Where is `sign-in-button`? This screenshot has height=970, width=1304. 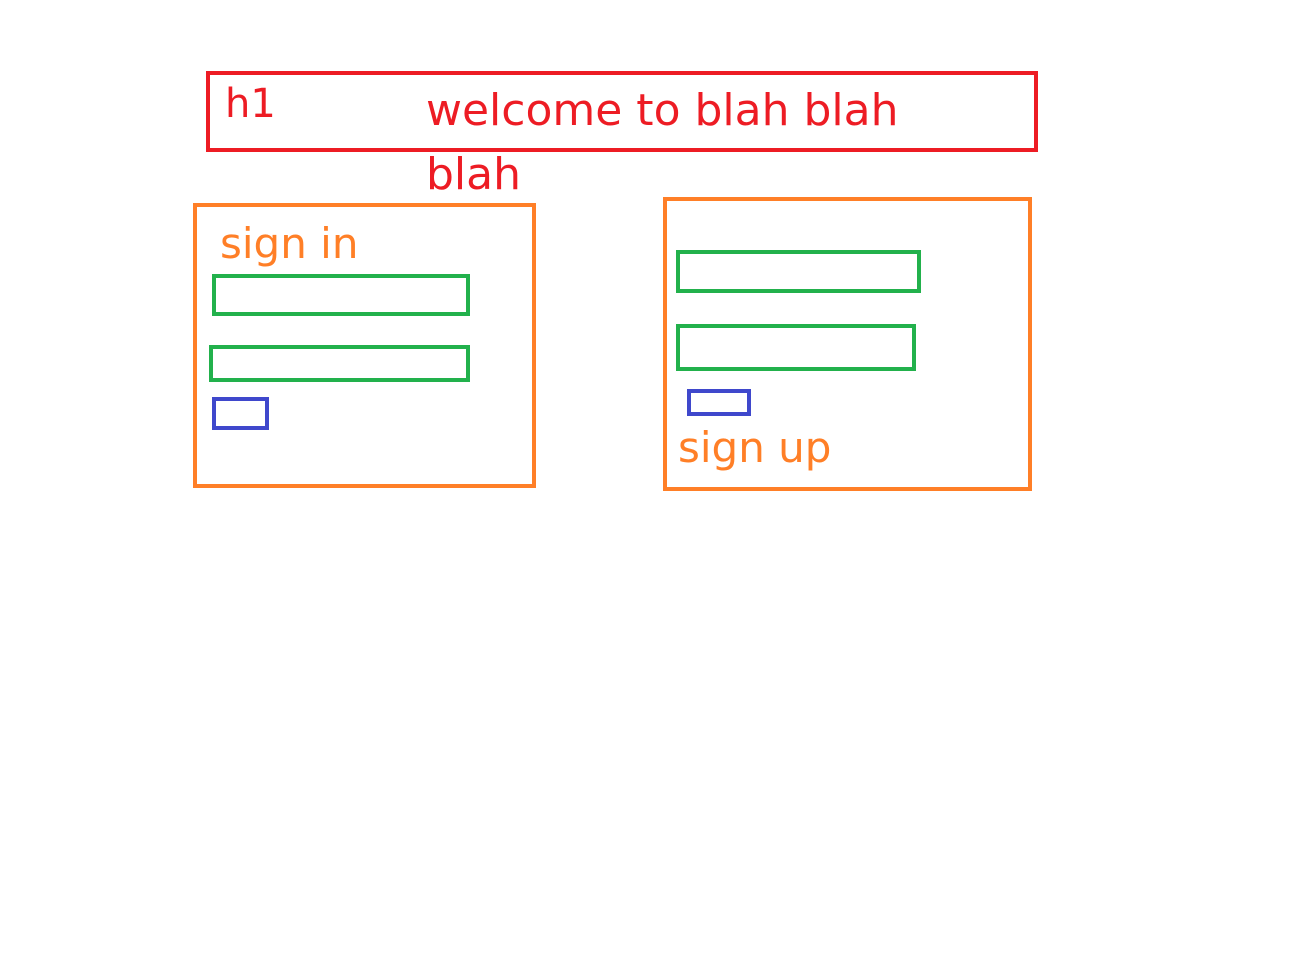 sign-in-button is located at coordinates (240, 413).